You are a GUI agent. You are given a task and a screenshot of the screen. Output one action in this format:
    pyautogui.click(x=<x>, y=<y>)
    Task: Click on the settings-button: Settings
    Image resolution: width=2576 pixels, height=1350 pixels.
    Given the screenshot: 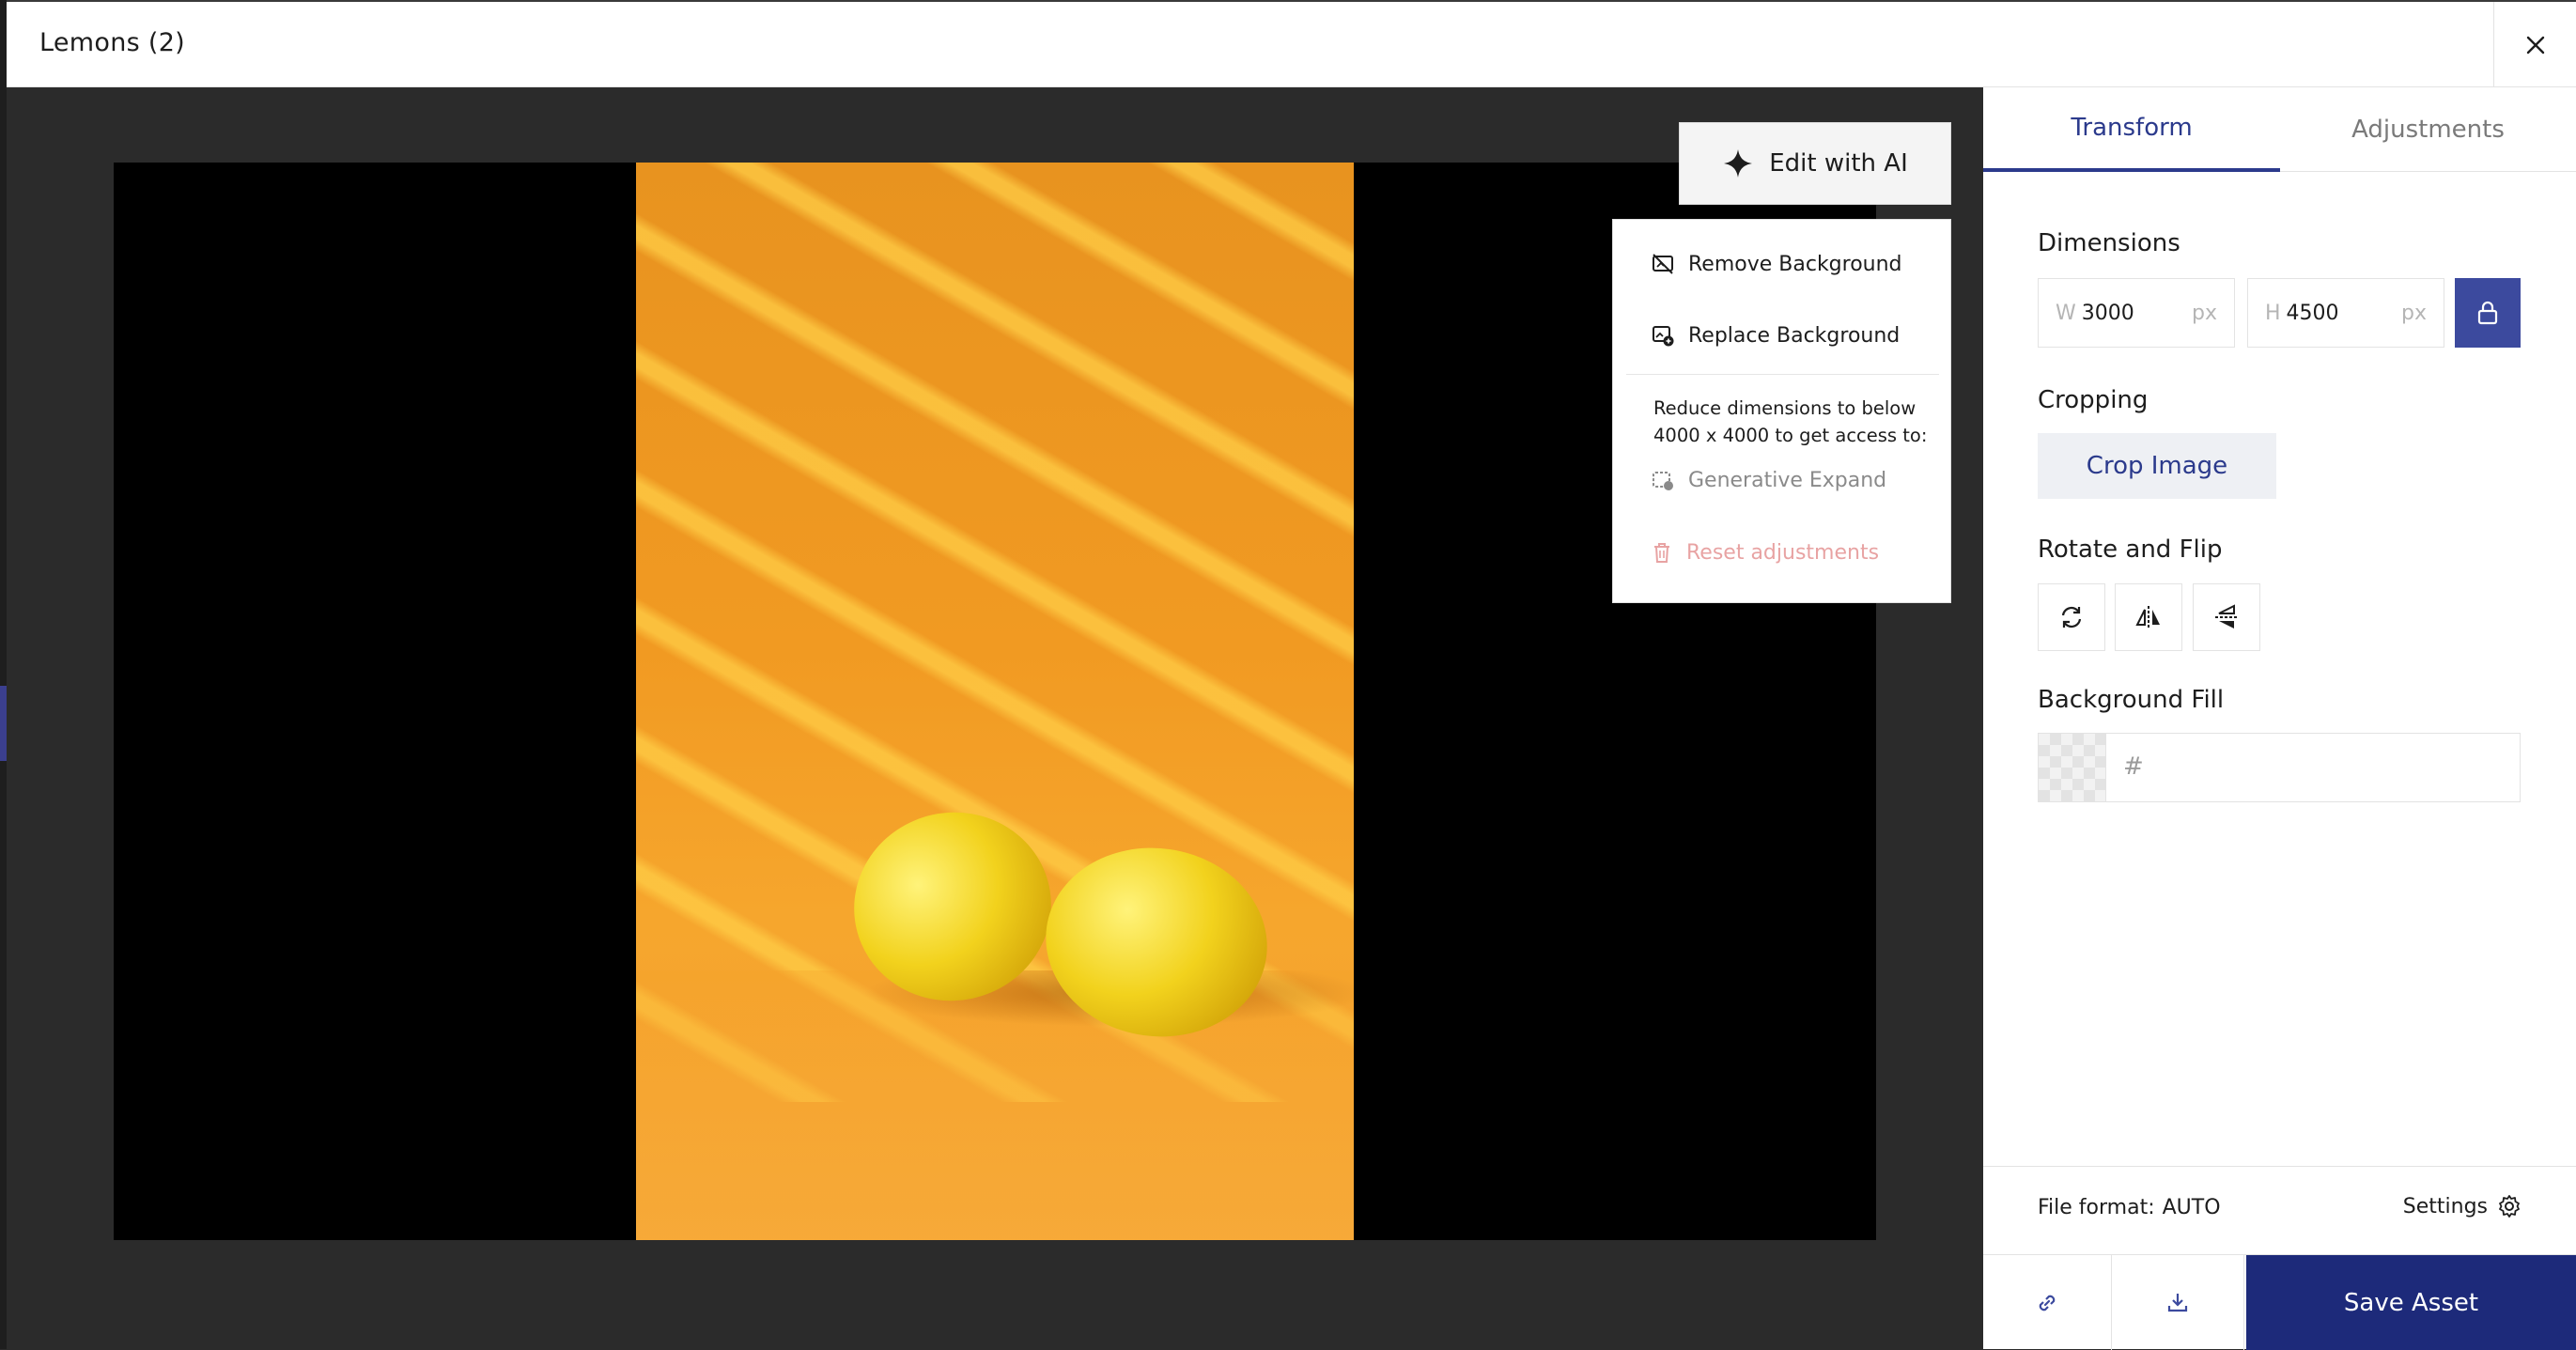 What is the action you would take?
    pyautogui.click(x=2462, y=1206)
    